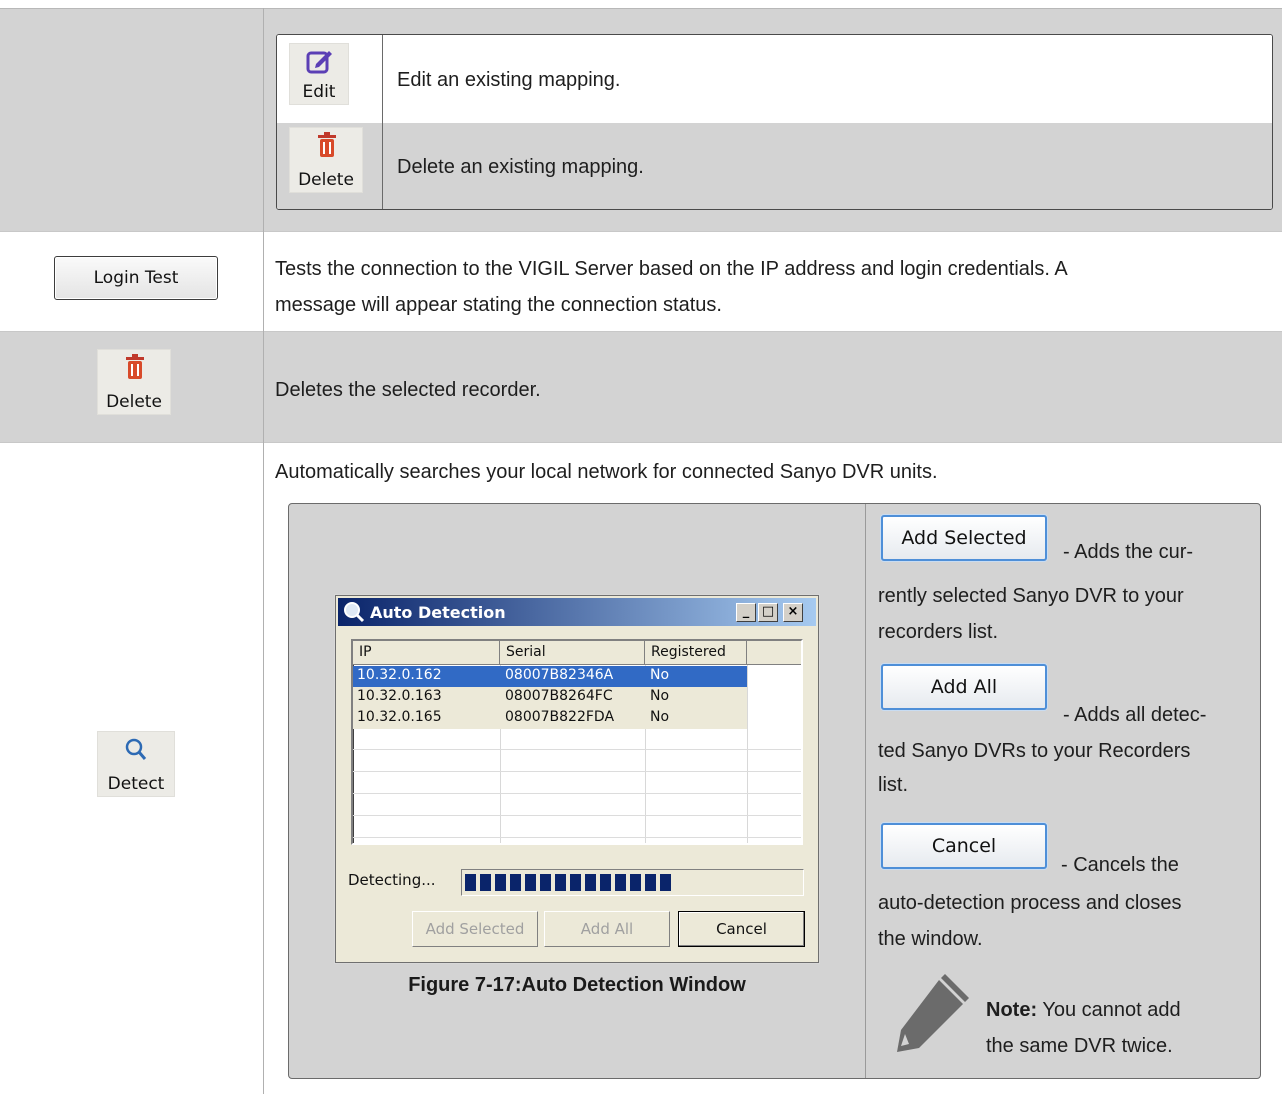  Describe the element at coordinates (577, 985) in the screenshot. I see `figure-caption: Figure 7-17:Auto Detection Window` at that location.